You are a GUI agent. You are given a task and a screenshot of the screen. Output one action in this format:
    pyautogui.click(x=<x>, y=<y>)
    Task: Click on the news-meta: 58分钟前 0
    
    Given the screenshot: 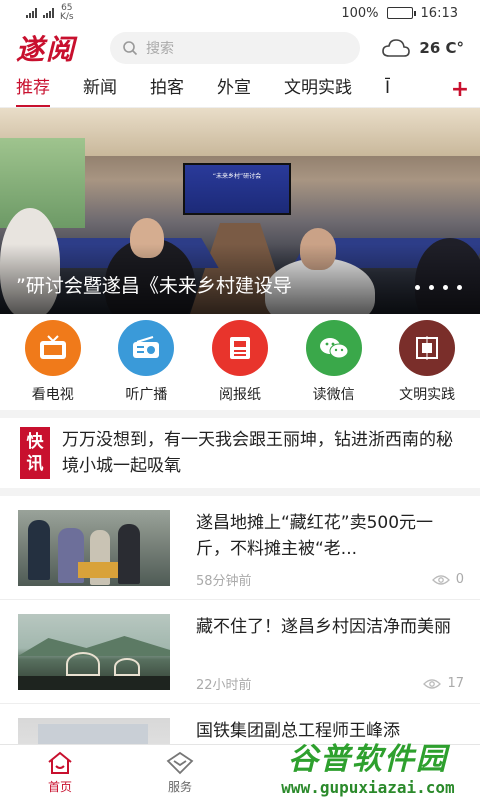 What is the action you would take?
    pyautogui.click(x=330, y=579)
    